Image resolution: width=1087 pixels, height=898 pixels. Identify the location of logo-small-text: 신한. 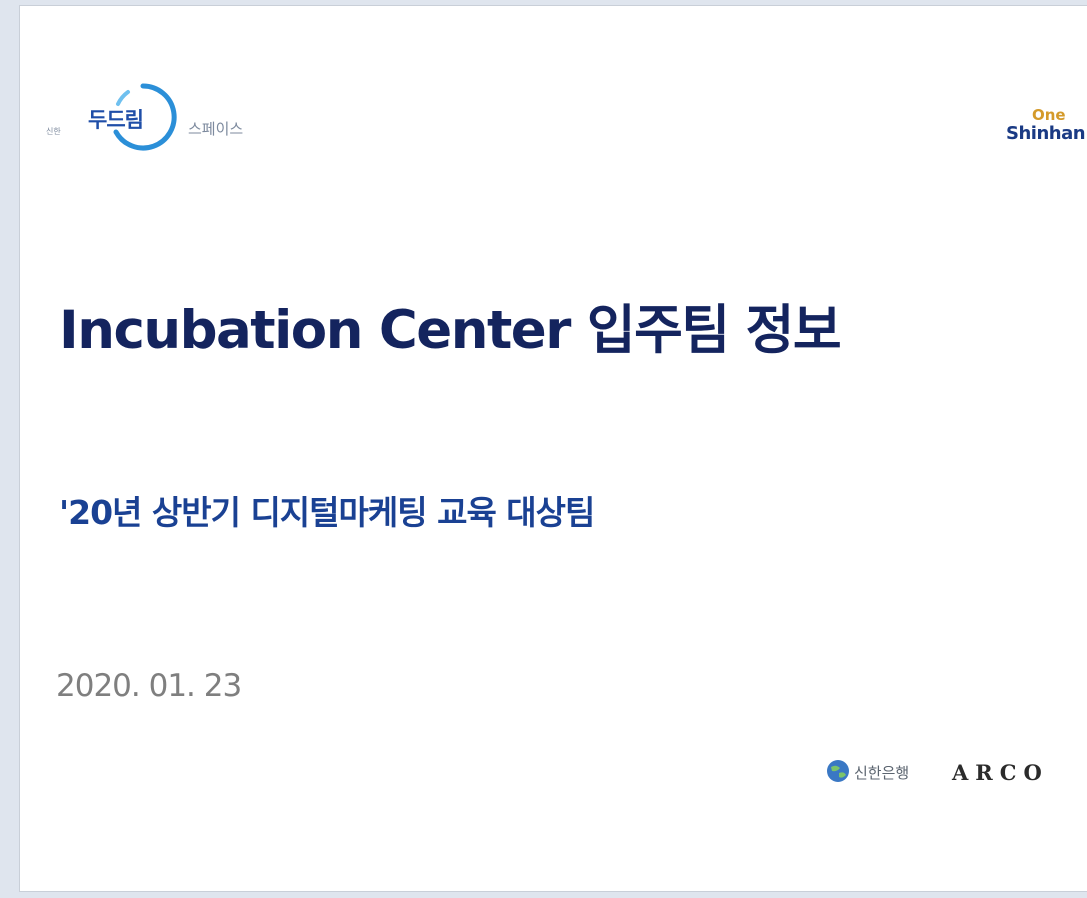
(53, 131).